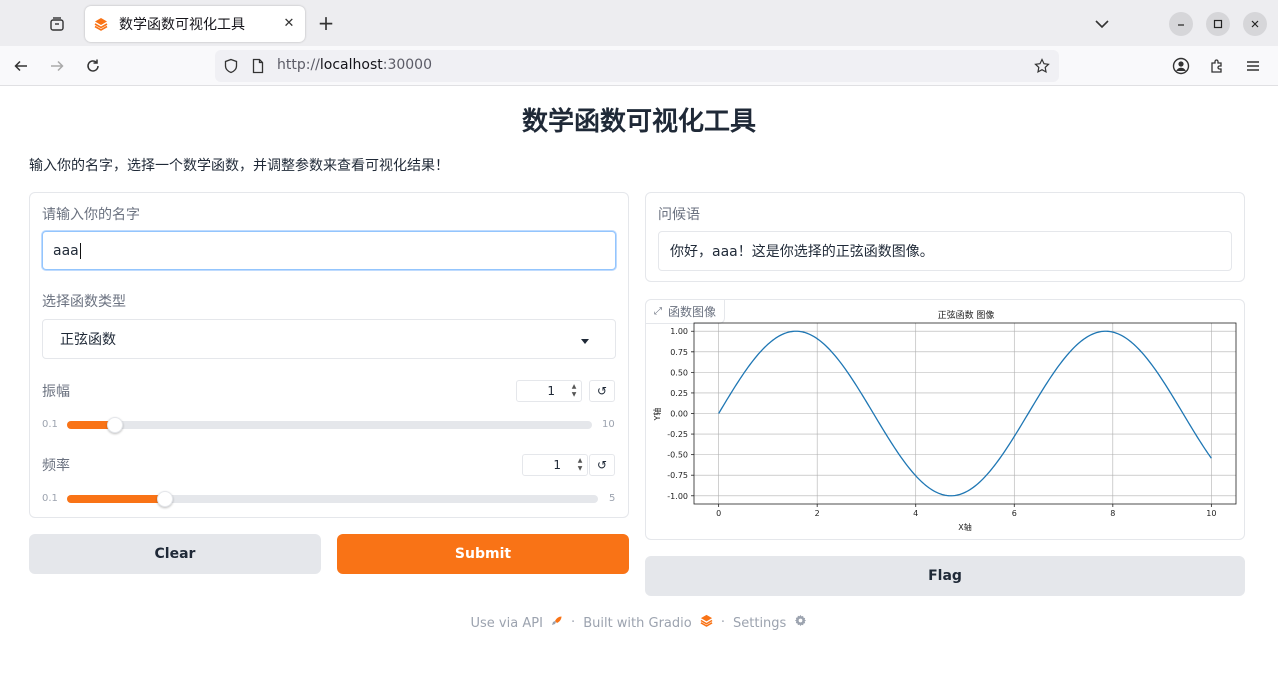  What do you see at coordinates (1218, 24) in the screenshot?
I see `maximize-icon` at bounding box center [1218, 24].